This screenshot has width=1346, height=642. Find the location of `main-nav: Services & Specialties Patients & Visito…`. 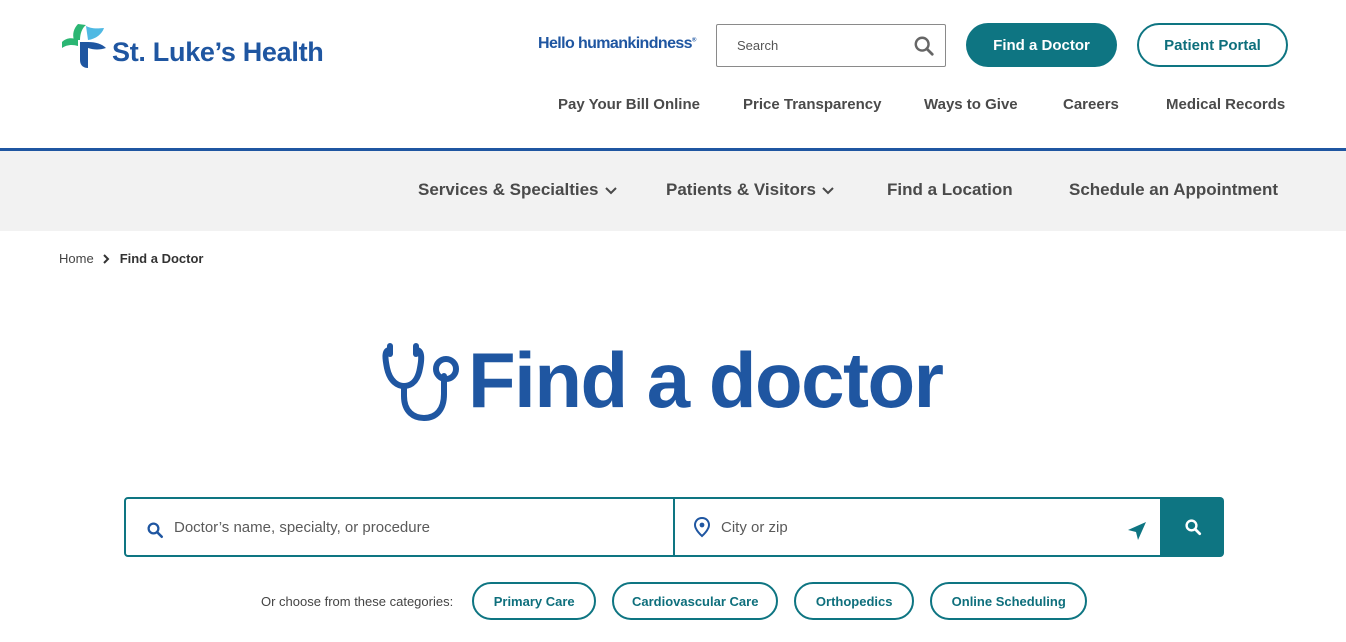

main-nav: Services & Specialties Patients & Visito… is located at coordinates (673, 189).